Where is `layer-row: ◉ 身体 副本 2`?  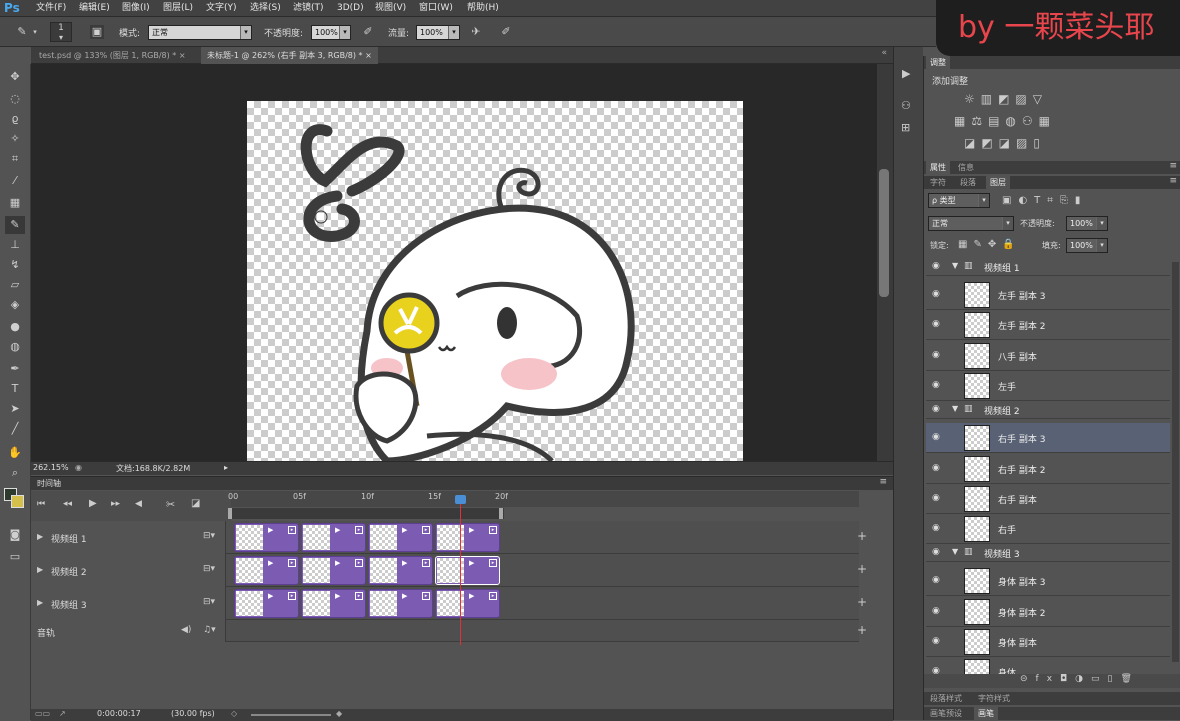
layer-row: ◉ 身体 副本 2 is located at coordinates (1048, 611).